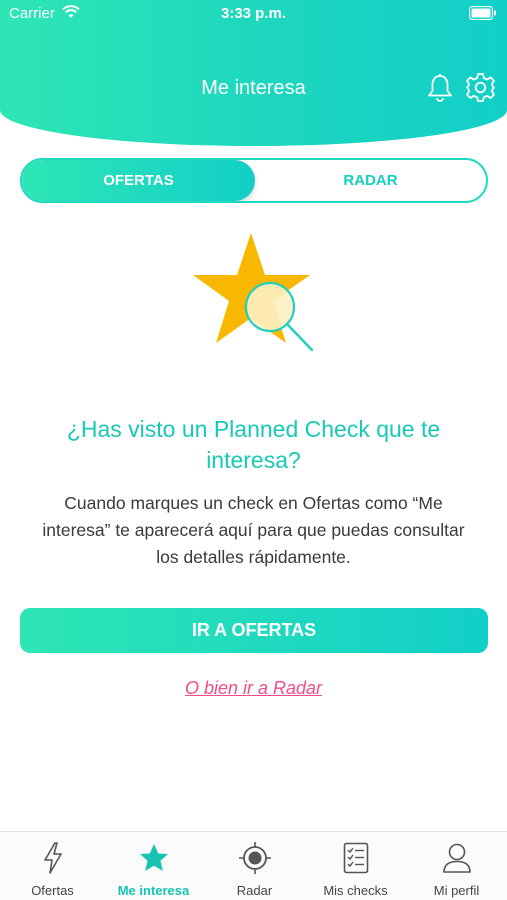  Describe the element at coordinates (480, 87) in the screenshot. I see `gear-icon` at that location.